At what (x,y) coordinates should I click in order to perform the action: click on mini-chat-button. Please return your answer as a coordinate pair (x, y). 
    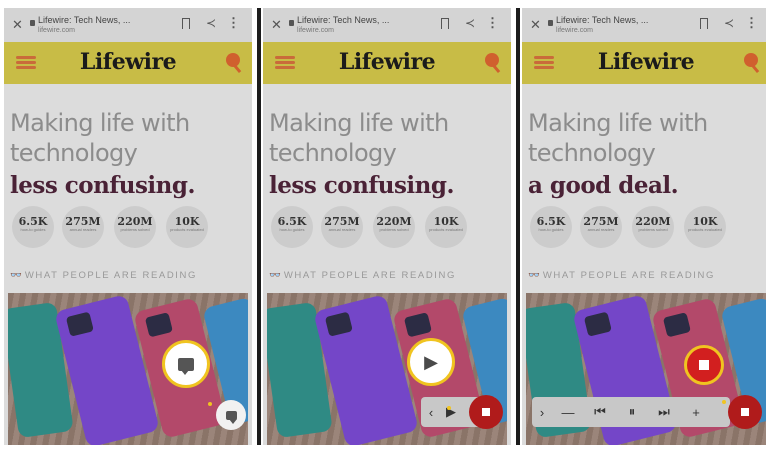
    Looking at the image, I should click on (231, 415).